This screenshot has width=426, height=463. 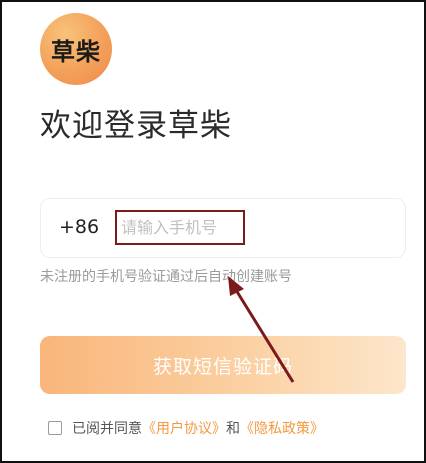 What do you see at coordinates (181, 227) in the screenshot?
I see `phone-input` at bounding box center [181, 227].